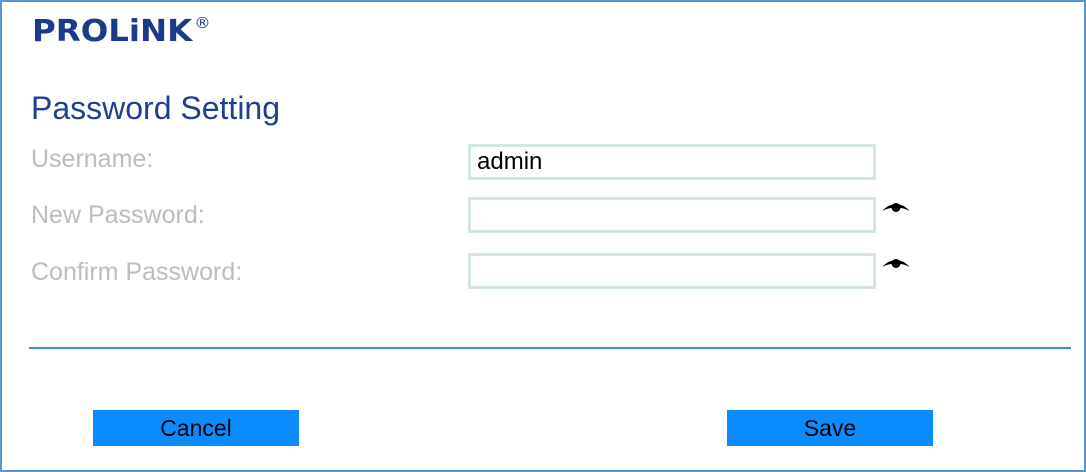 Image resolution: width=1086 pixels, height=472 pixels. I want to click on prolink-logo: PROLiNK ®, so click(121, 31).